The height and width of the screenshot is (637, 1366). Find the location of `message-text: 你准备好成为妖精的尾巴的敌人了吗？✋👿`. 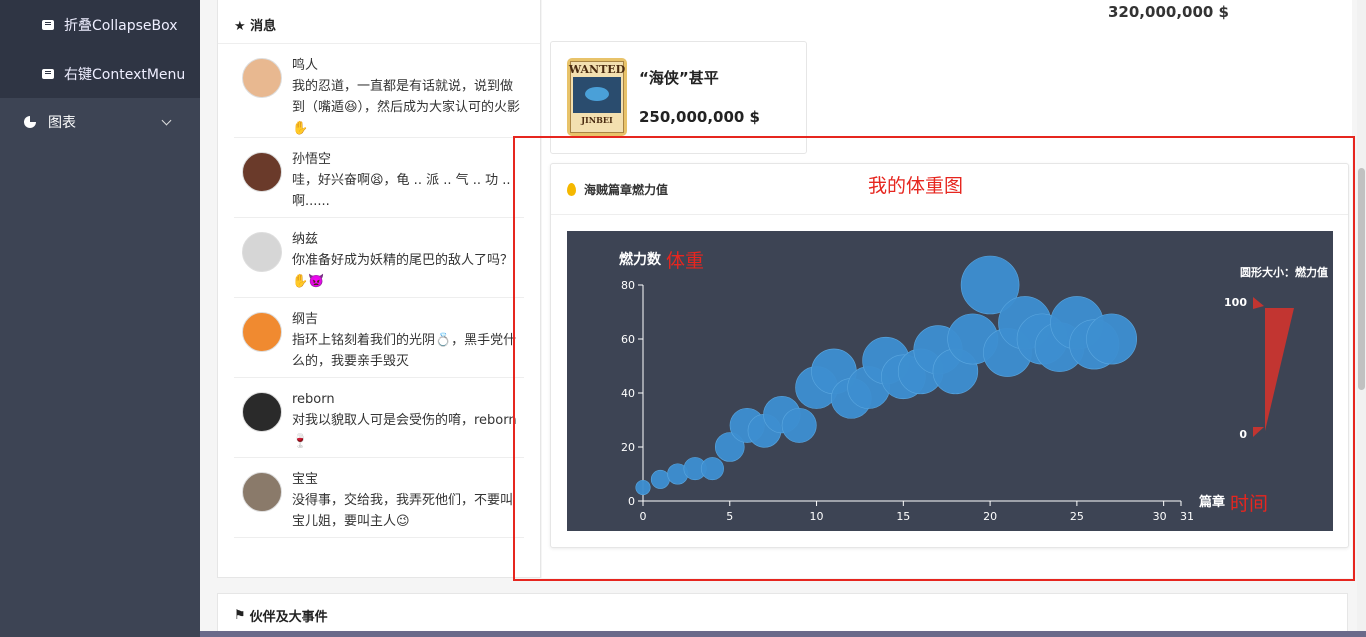

message-text: 你准备好成为妖精的尾巴的敌人了吗？✋👿 is located at coordinates (403, 271).